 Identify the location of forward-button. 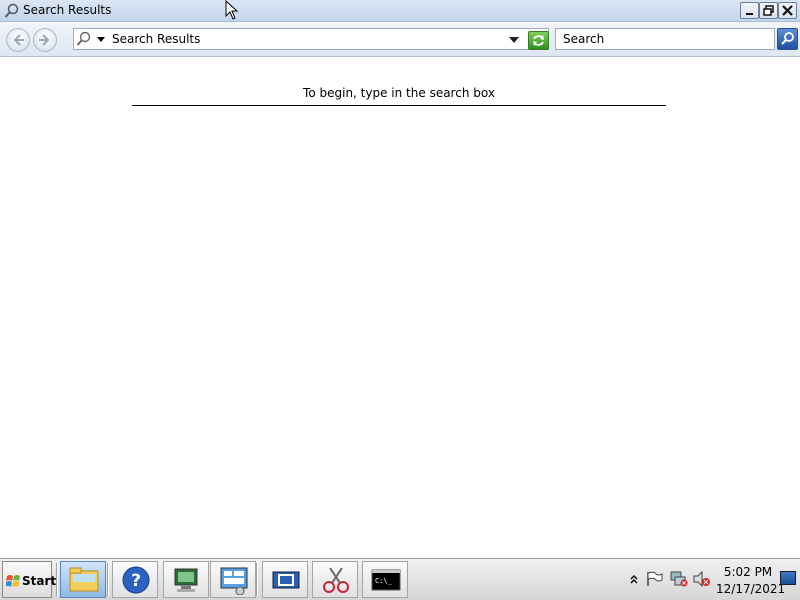
(45, 40).